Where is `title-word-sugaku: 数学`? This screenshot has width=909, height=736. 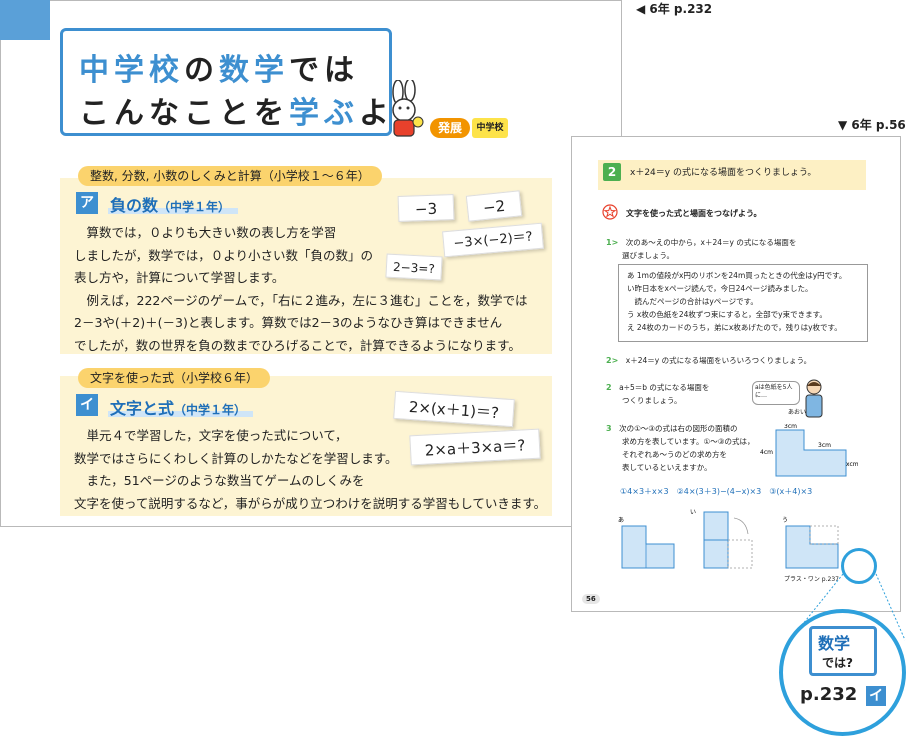
title-word-sugaku: 数学 is located at coordinates (254, 70).